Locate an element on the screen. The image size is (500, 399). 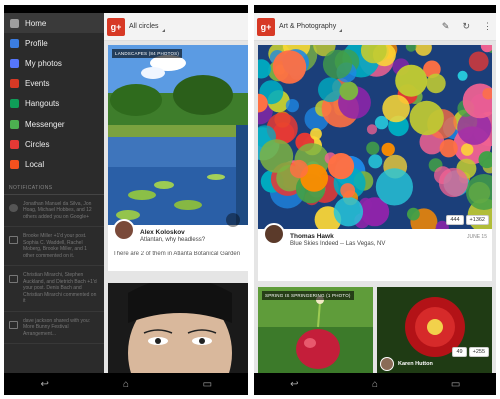
post-card: SPRING IS SPRINGERING (1 PHOTO) is located at coordinates (315, 330).